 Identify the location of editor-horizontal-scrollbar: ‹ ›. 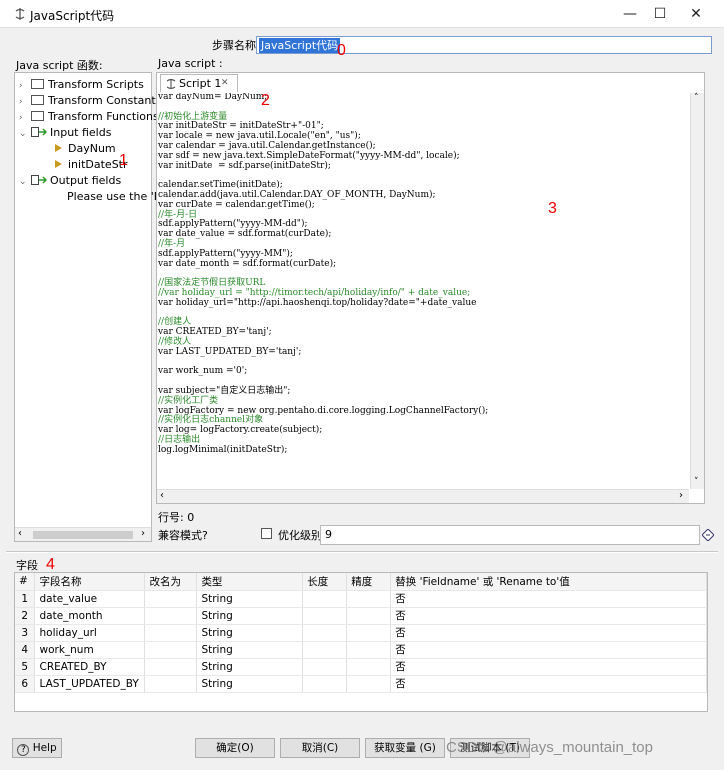
(423, 496).